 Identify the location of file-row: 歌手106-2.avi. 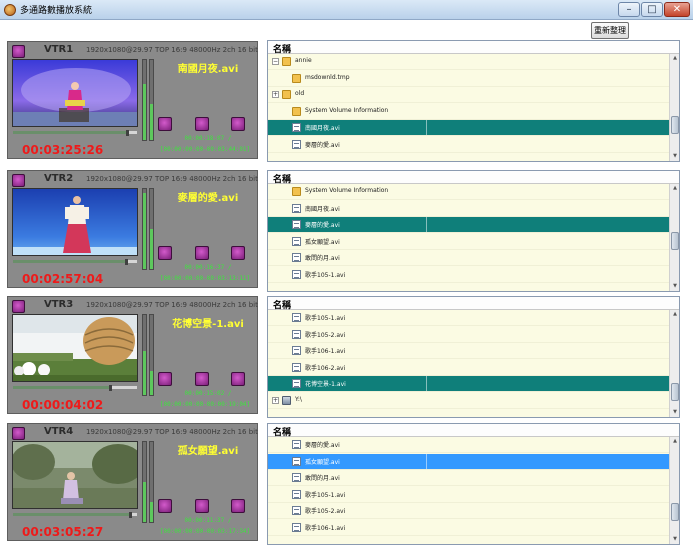
(468, 368).